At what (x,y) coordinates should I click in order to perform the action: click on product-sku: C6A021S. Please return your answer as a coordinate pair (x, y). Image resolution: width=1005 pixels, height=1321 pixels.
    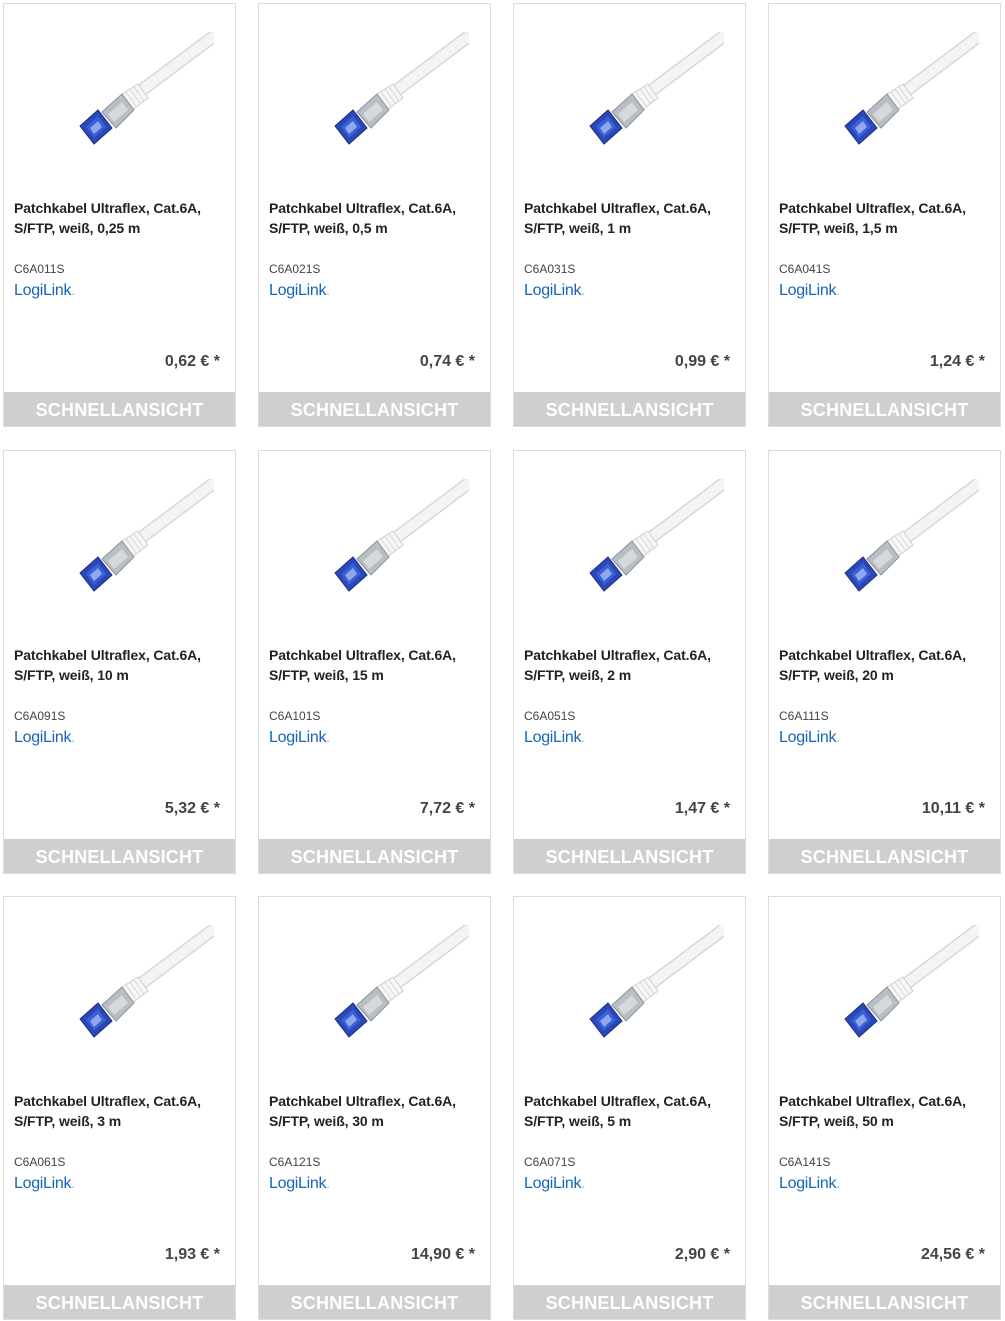
    Looking at the image, I should click on (295, 269).